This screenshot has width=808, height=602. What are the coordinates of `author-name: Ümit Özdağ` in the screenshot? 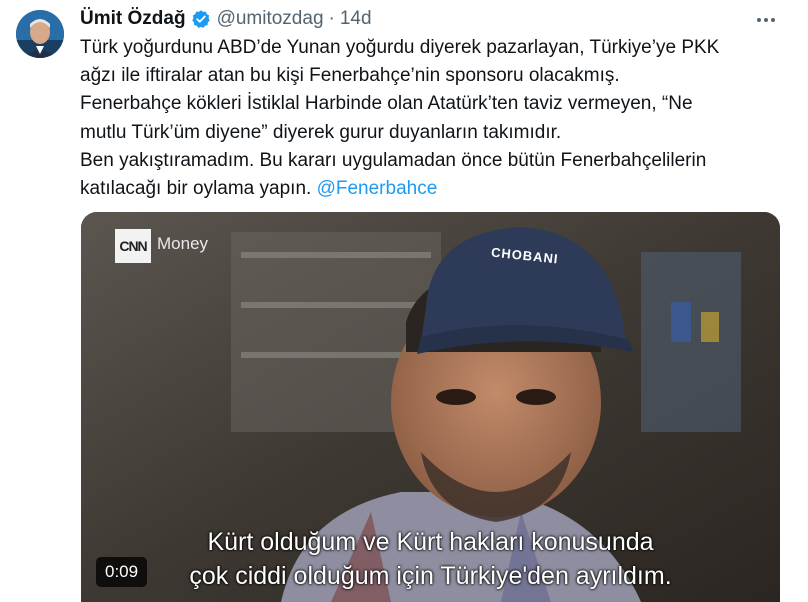 It's located at (133, 19).